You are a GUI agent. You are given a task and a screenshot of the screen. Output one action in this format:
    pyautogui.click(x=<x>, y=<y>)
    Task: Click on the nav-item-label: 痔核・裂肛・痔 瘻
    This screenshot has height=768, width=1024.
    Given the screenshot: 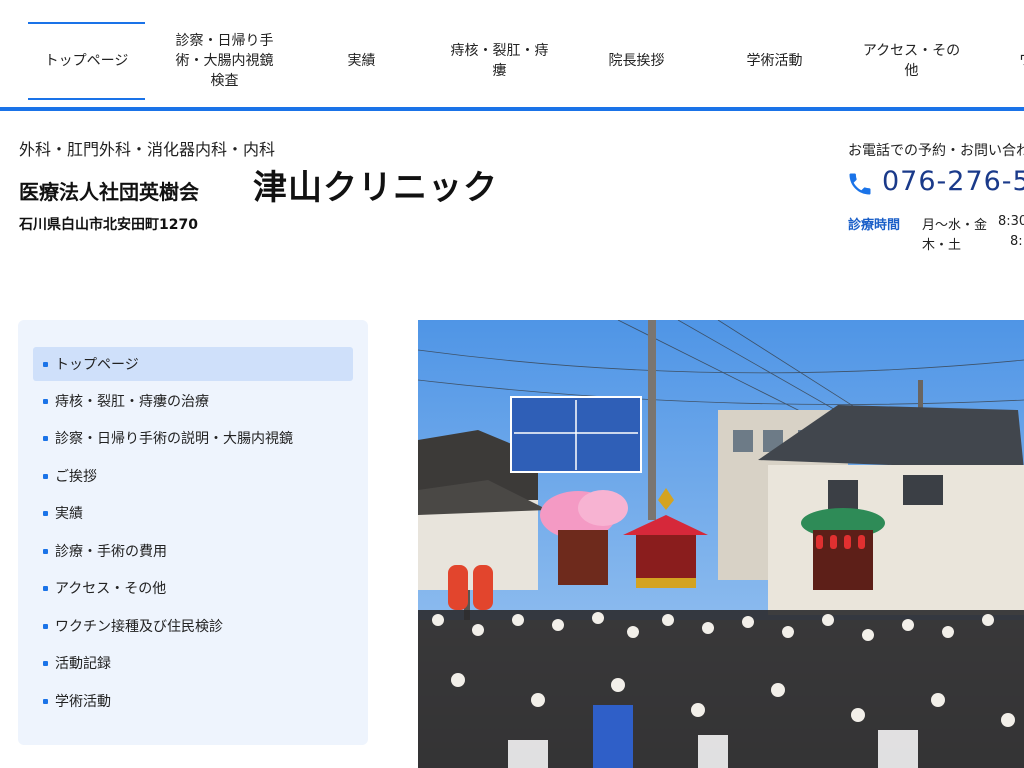 What is the action you would take?
    pyautogui.click(x=499, y=61)
    